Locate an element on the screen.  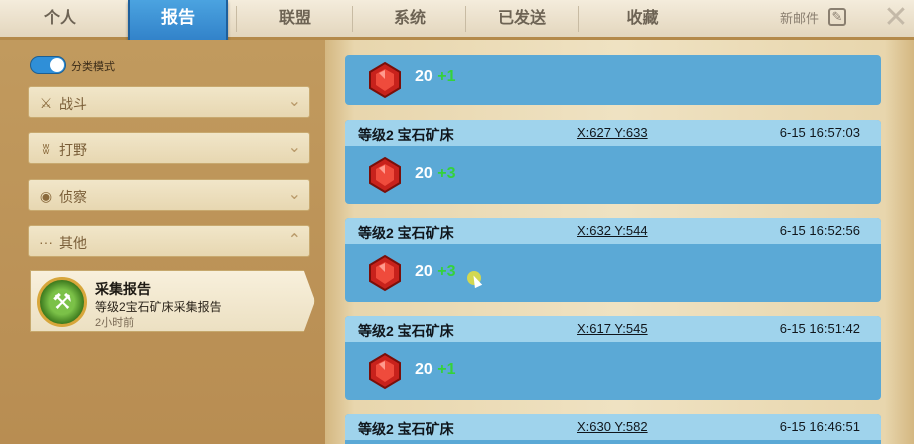
coordinates-link: X:617 Y:545 is located at coordinates (612, 328).